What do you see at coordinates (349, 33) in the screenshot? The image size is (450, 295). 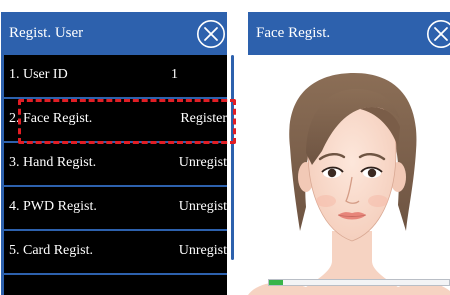 I see `screen-title-bar: Face Regist.` at bounding box center [349, 33].